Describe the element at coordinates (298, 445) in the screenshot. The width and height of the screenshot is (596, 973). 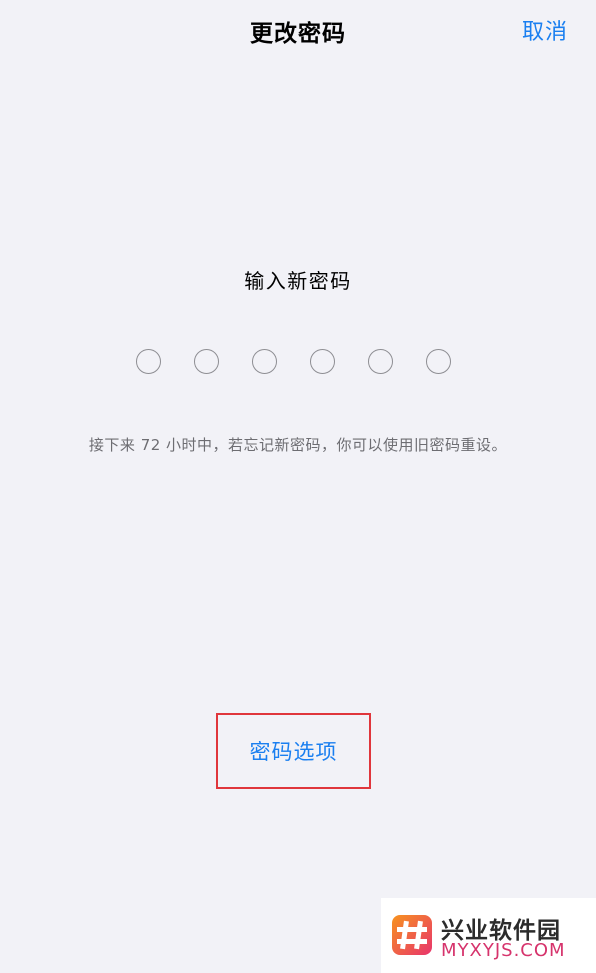
I see `passcode-hint: 接下来 72 小时中，若忘记新密码，你可以使用旧密码重设。` at that location.